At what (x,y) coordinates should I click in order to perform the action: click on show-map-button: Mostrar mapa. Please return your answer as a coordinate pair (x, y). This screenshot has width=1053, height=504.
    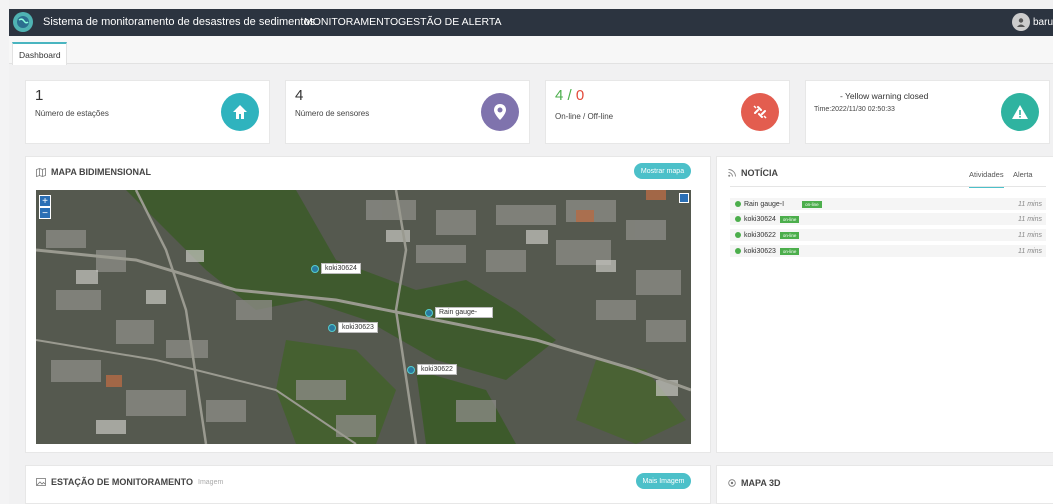
    Looking at the image, I should click on (662, 171).